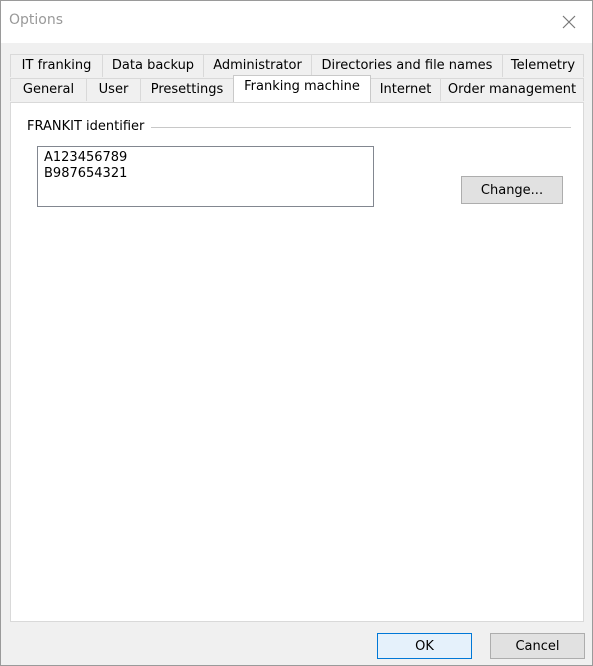  I want to click on frankit-identifier-list: A123456789 B987654321, so click(205, 176).